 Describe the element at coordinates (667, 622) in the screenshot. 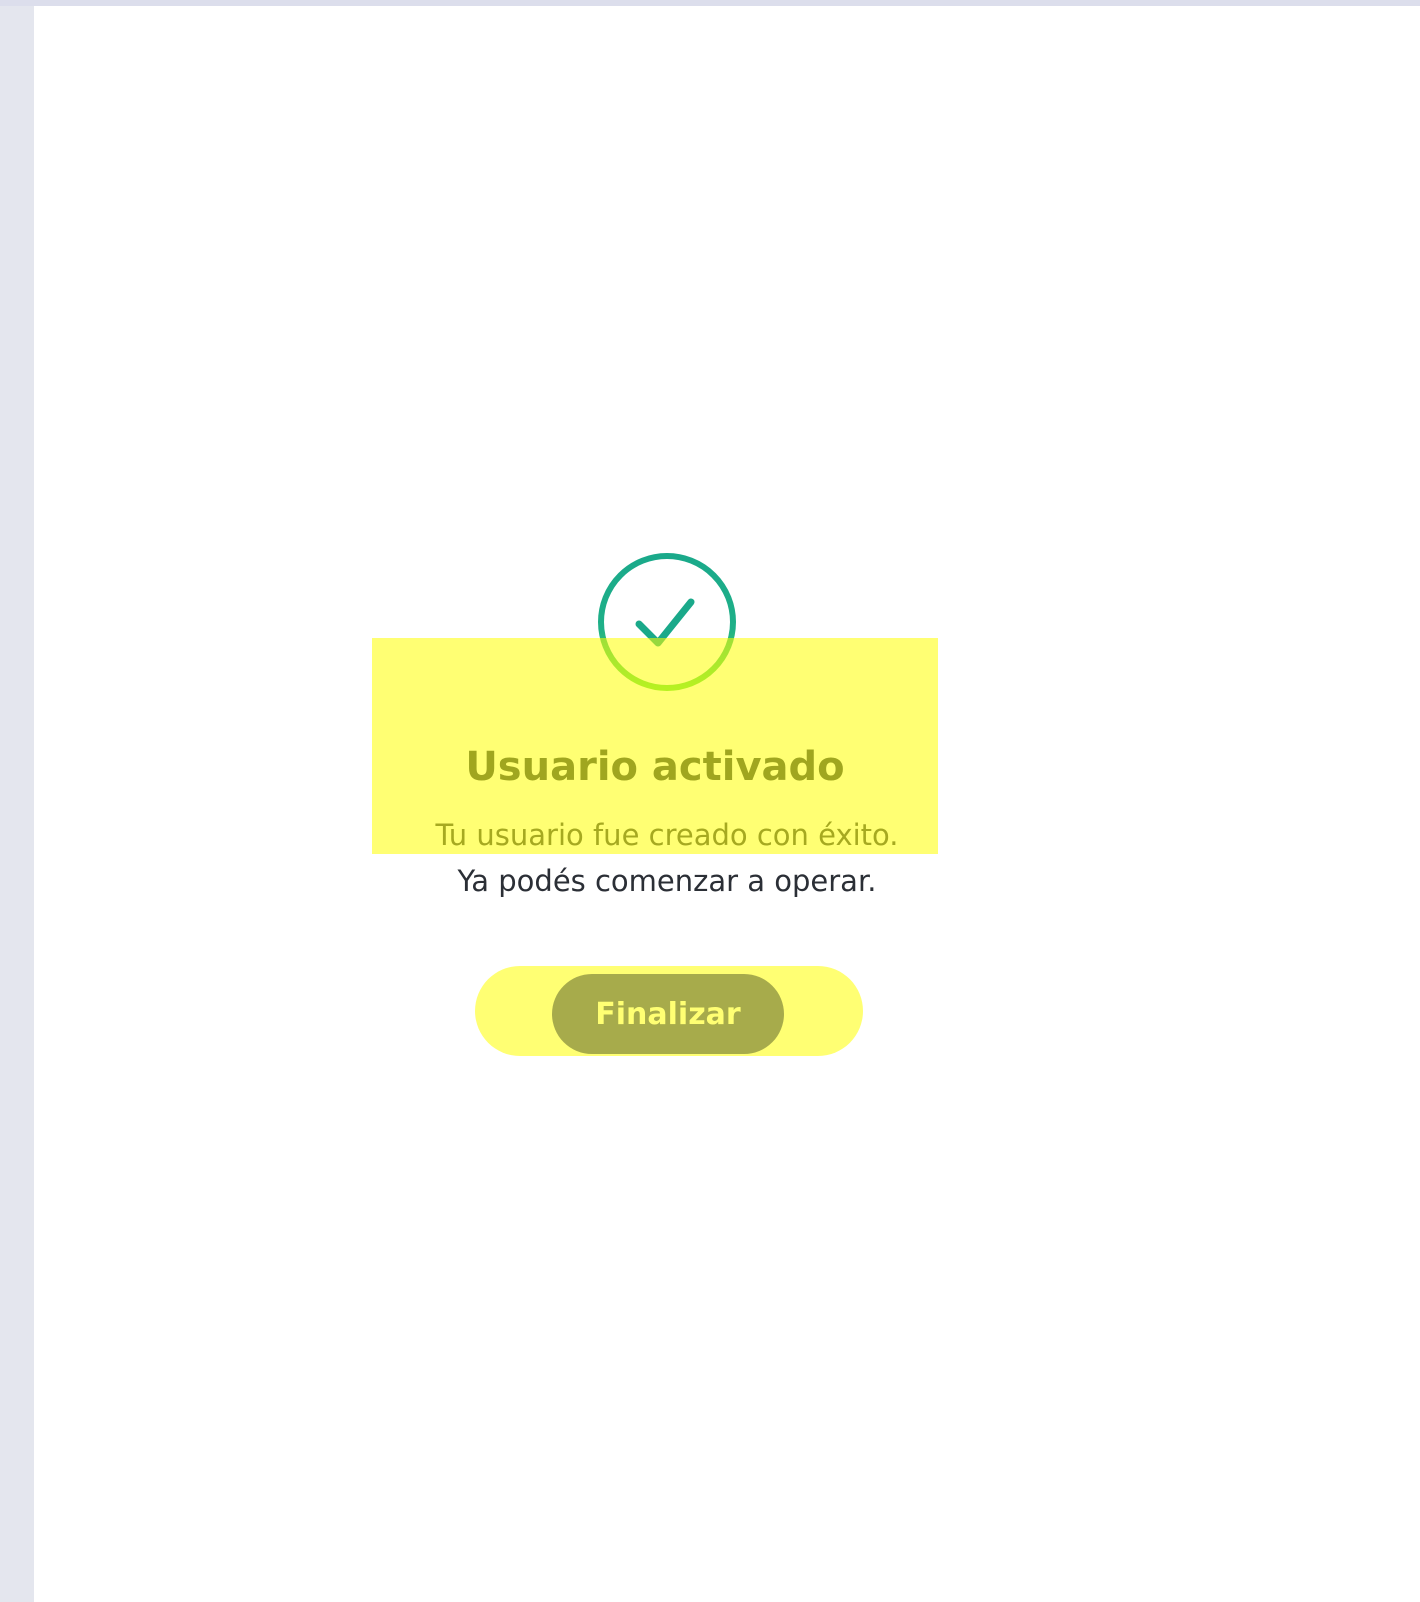

I see `check-circle-icon` at that location.